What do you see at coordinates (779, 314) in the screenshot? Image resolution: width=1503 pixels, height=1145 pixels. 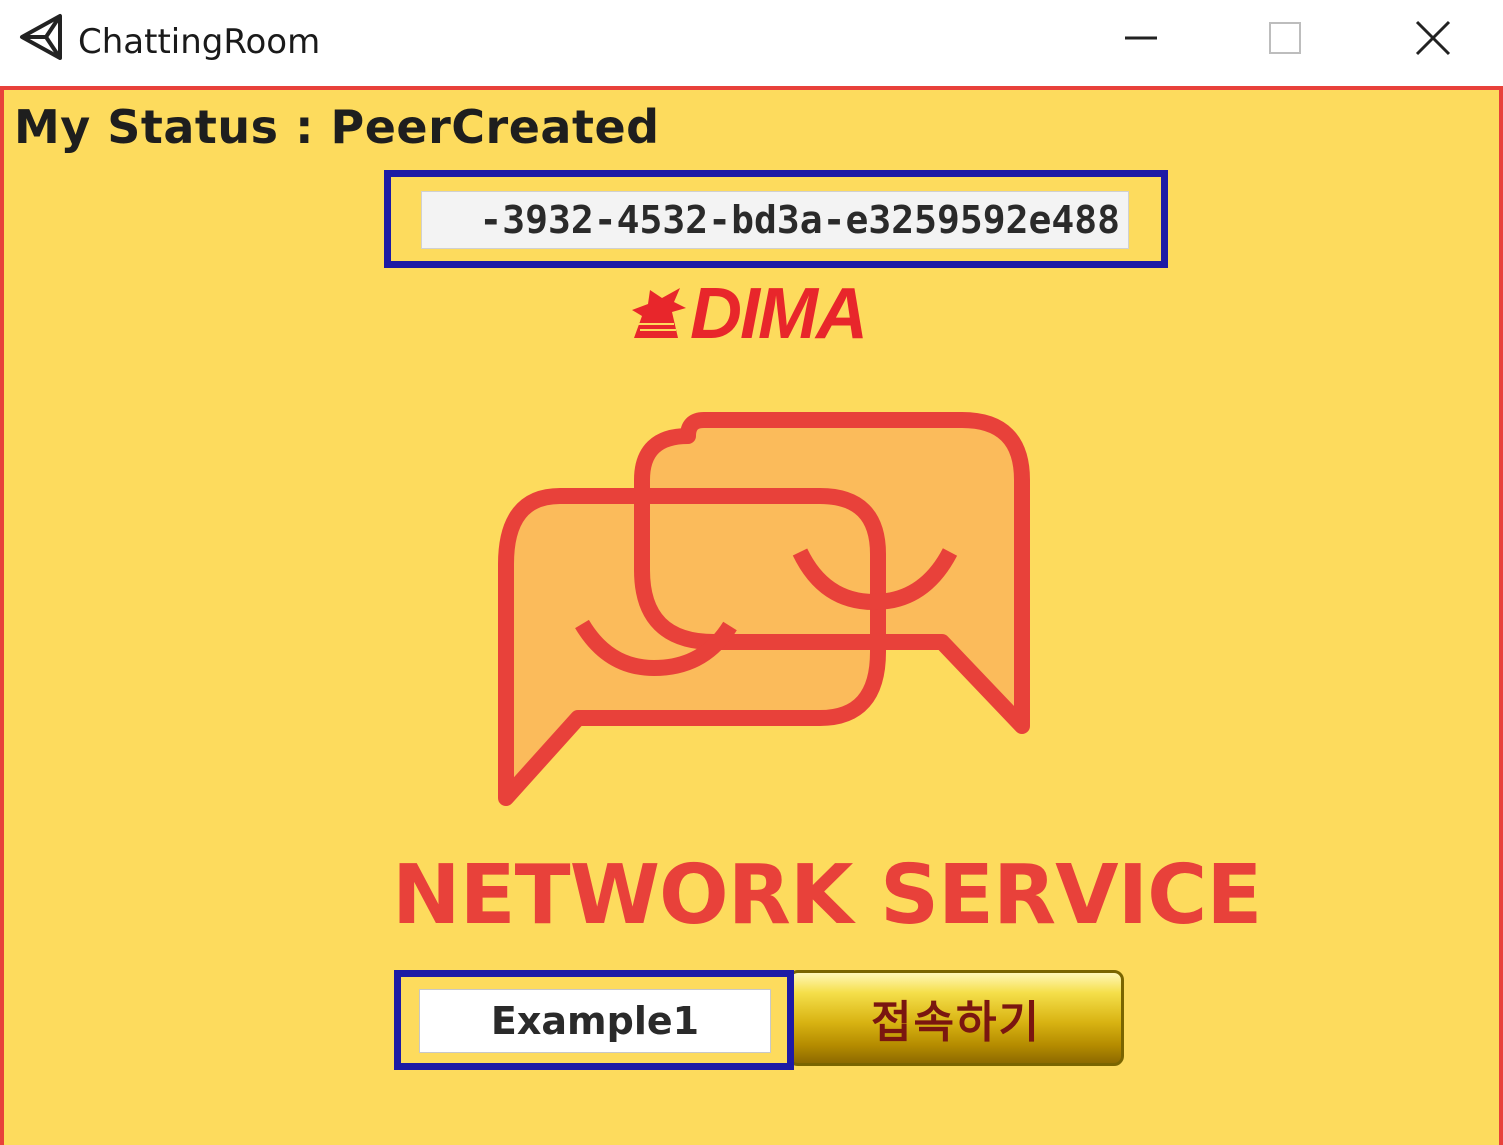 I see `logo-text: DIMA` at bounding box center [779, 314].